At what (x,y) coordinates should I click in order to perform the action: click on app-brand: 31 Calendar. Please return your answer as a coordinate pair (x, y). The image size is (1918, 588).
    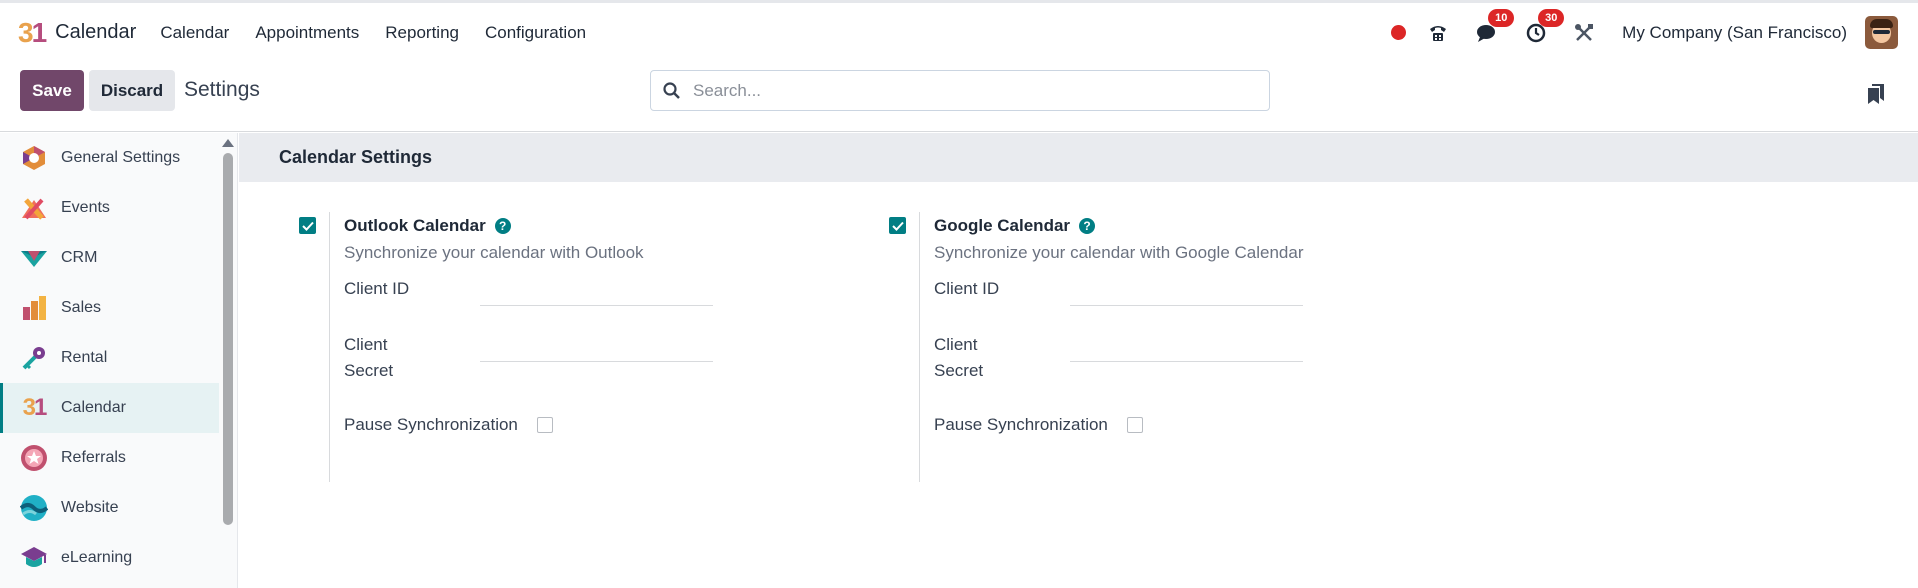
    Looking at the image, I should click on (77, 32).